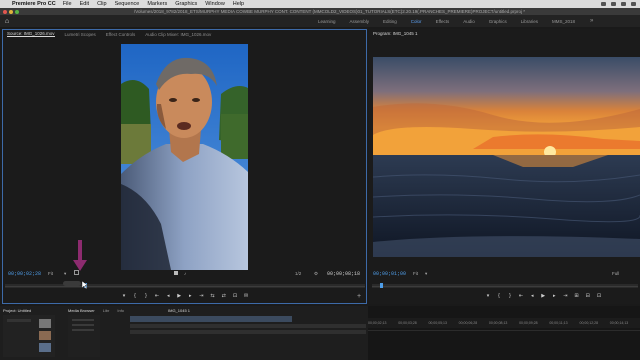  I want to click on workspace-tab-learning: Learning, so click(327, 21).